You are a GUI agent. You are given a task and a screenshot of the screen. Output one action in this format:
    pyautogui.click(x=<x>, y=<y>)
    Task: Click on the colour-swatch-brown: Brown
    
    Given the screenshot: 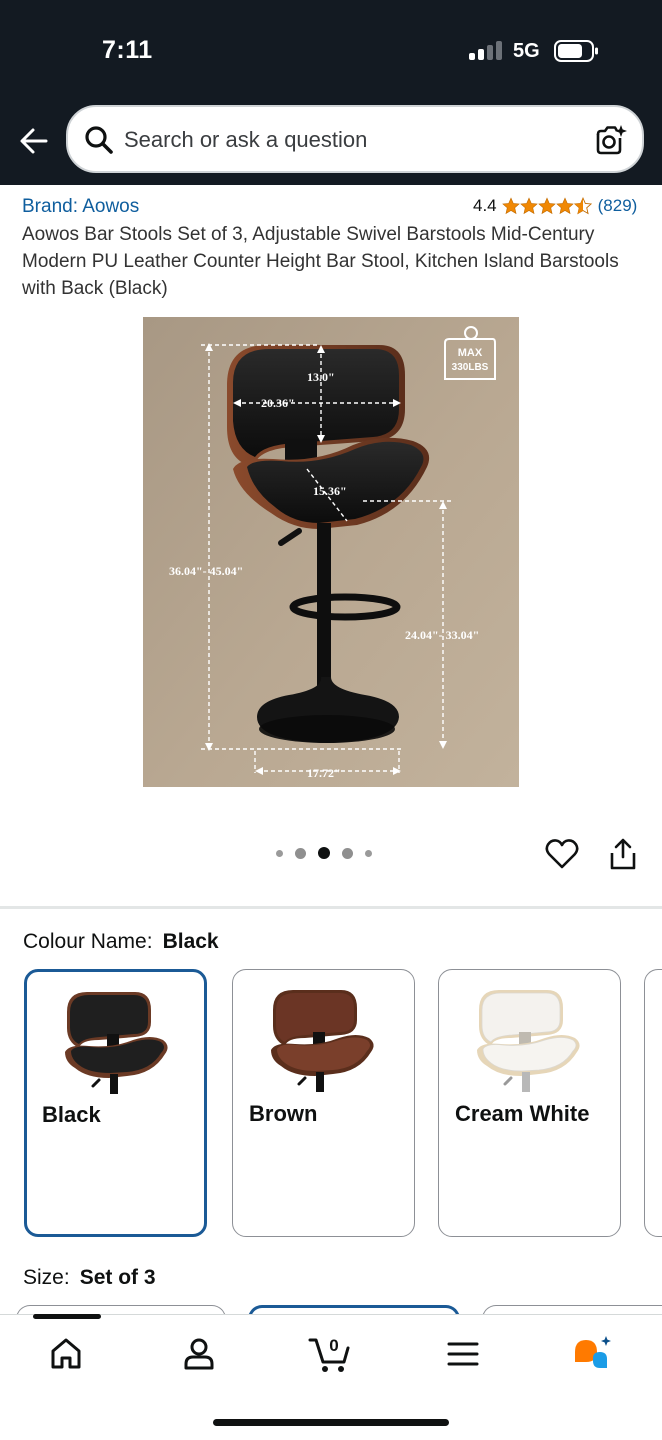 What is the action you would take?
    pyautogui.click(x=323, y=1103)
    